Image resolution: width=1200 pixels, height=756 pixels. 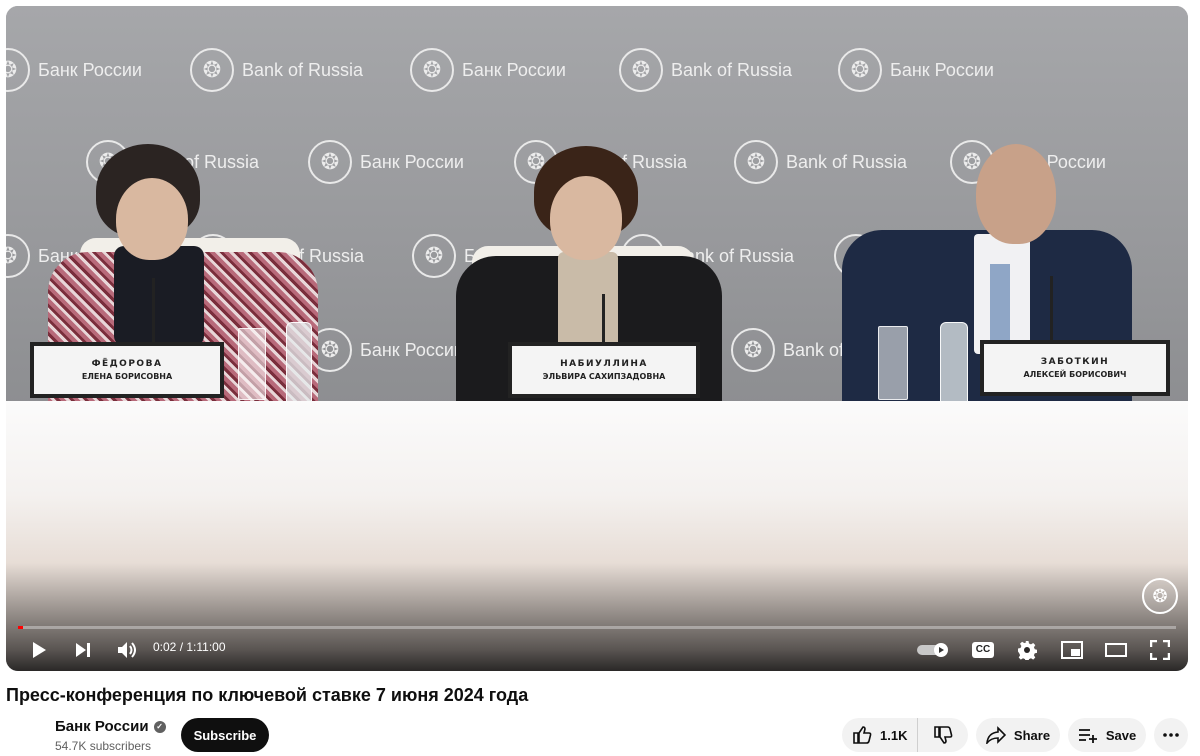 I want to click on captions-icon: CC, so click(x=983, y=650).